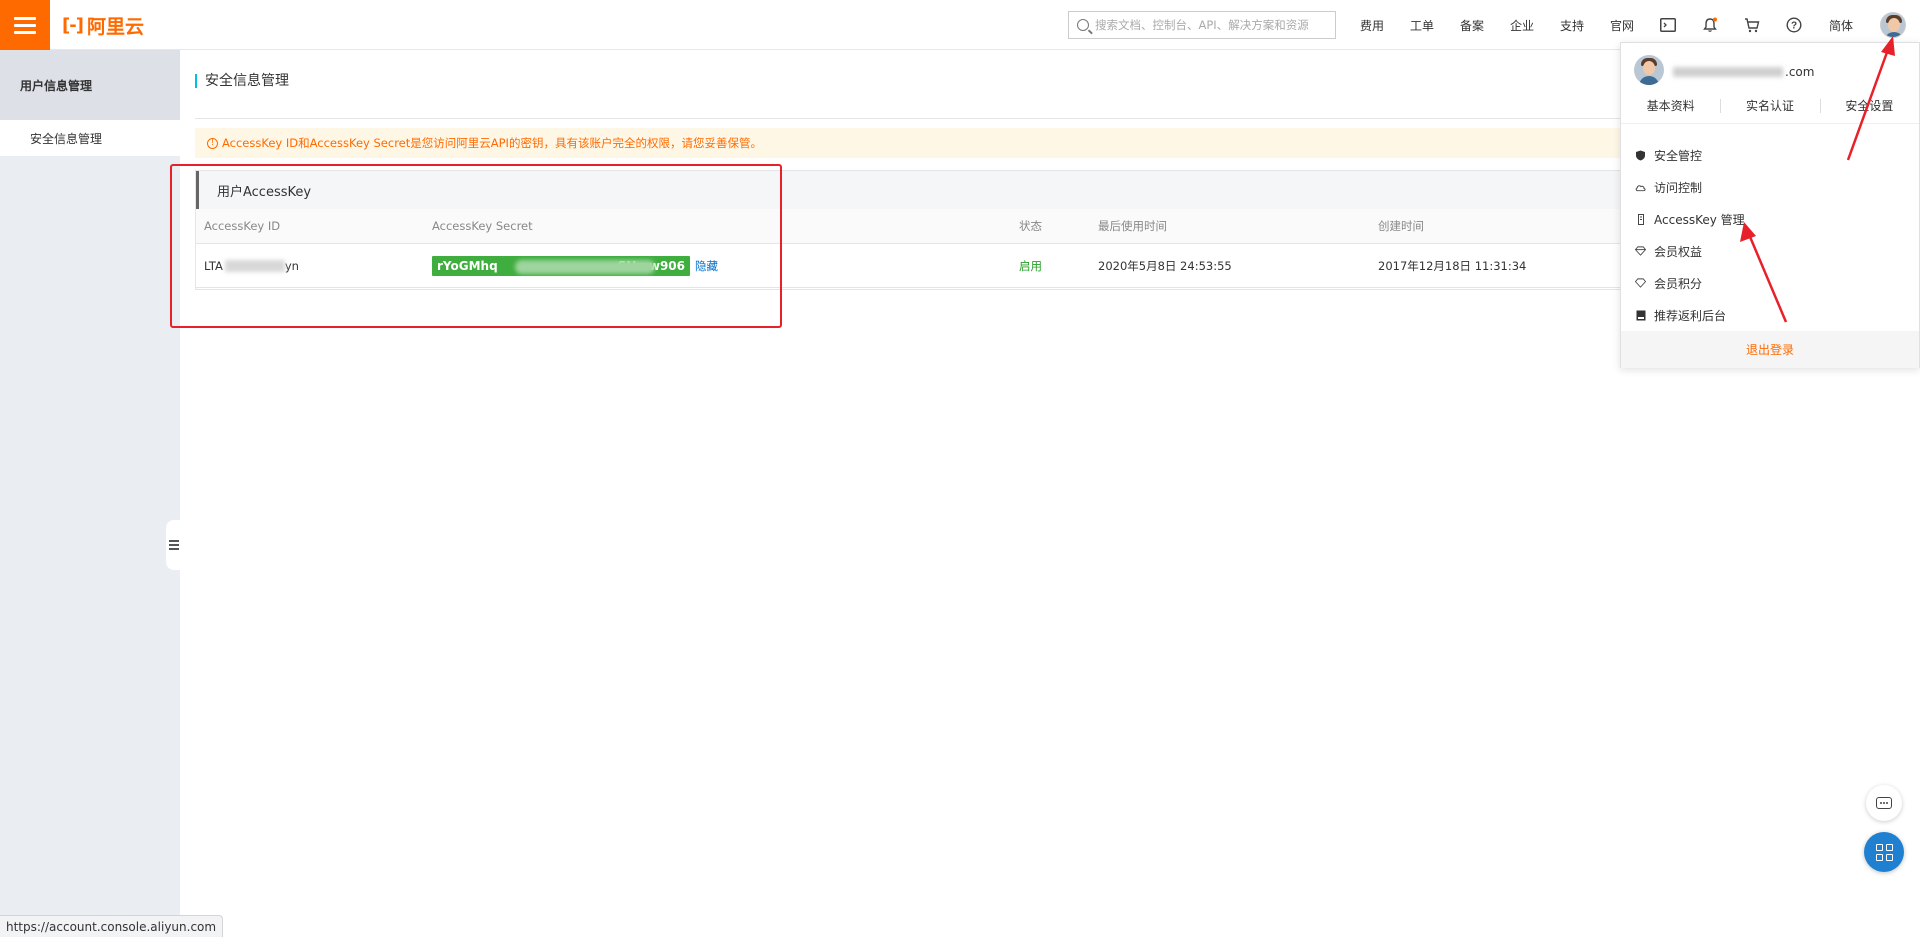  I want to click on menu-item-access-control: 访问控制, so click(1770, 187).